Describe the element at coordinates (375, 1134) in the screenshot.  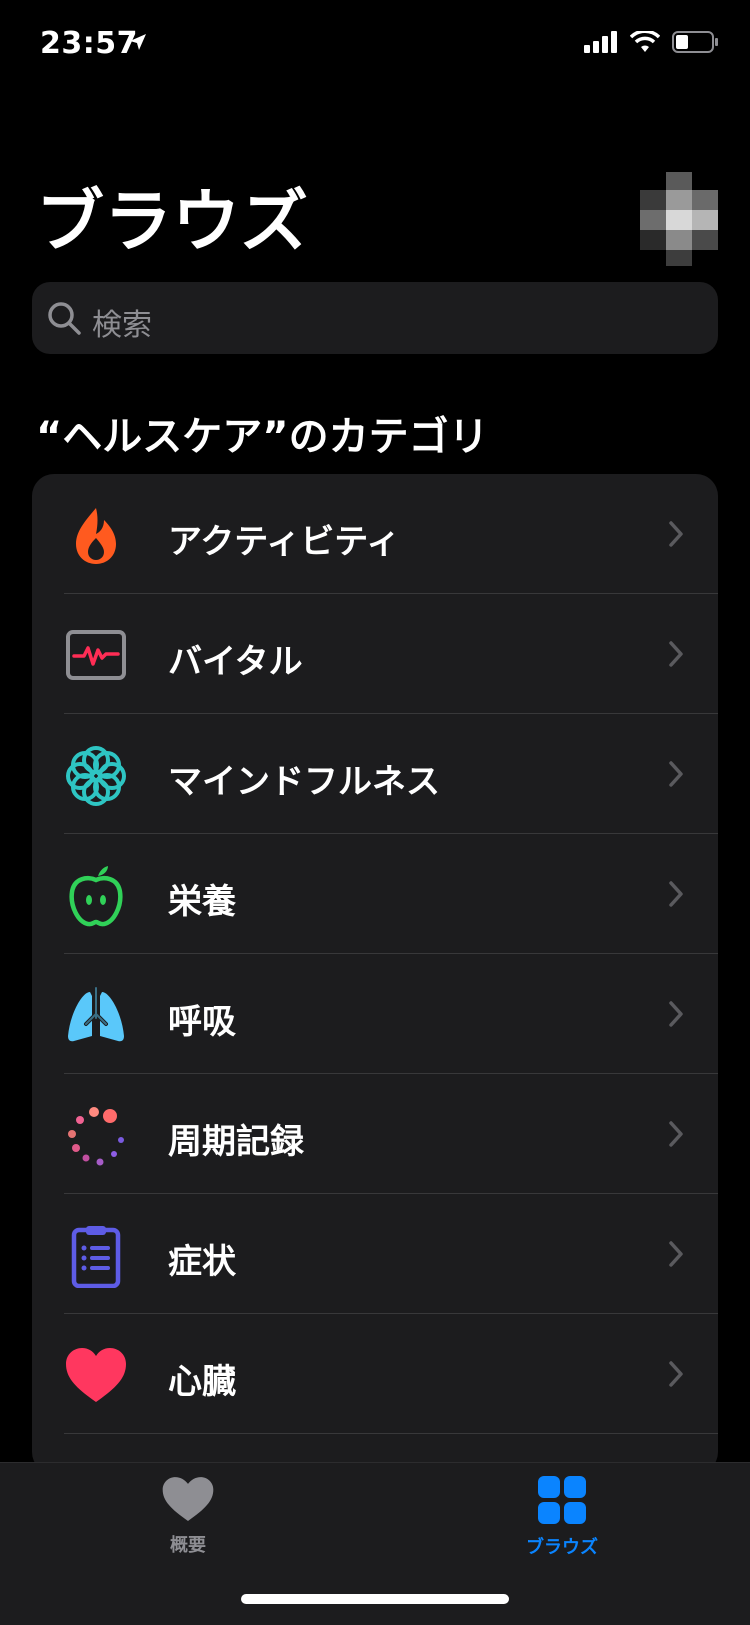
I see `category-row-cycle-tracking: 周期記録` at that location.